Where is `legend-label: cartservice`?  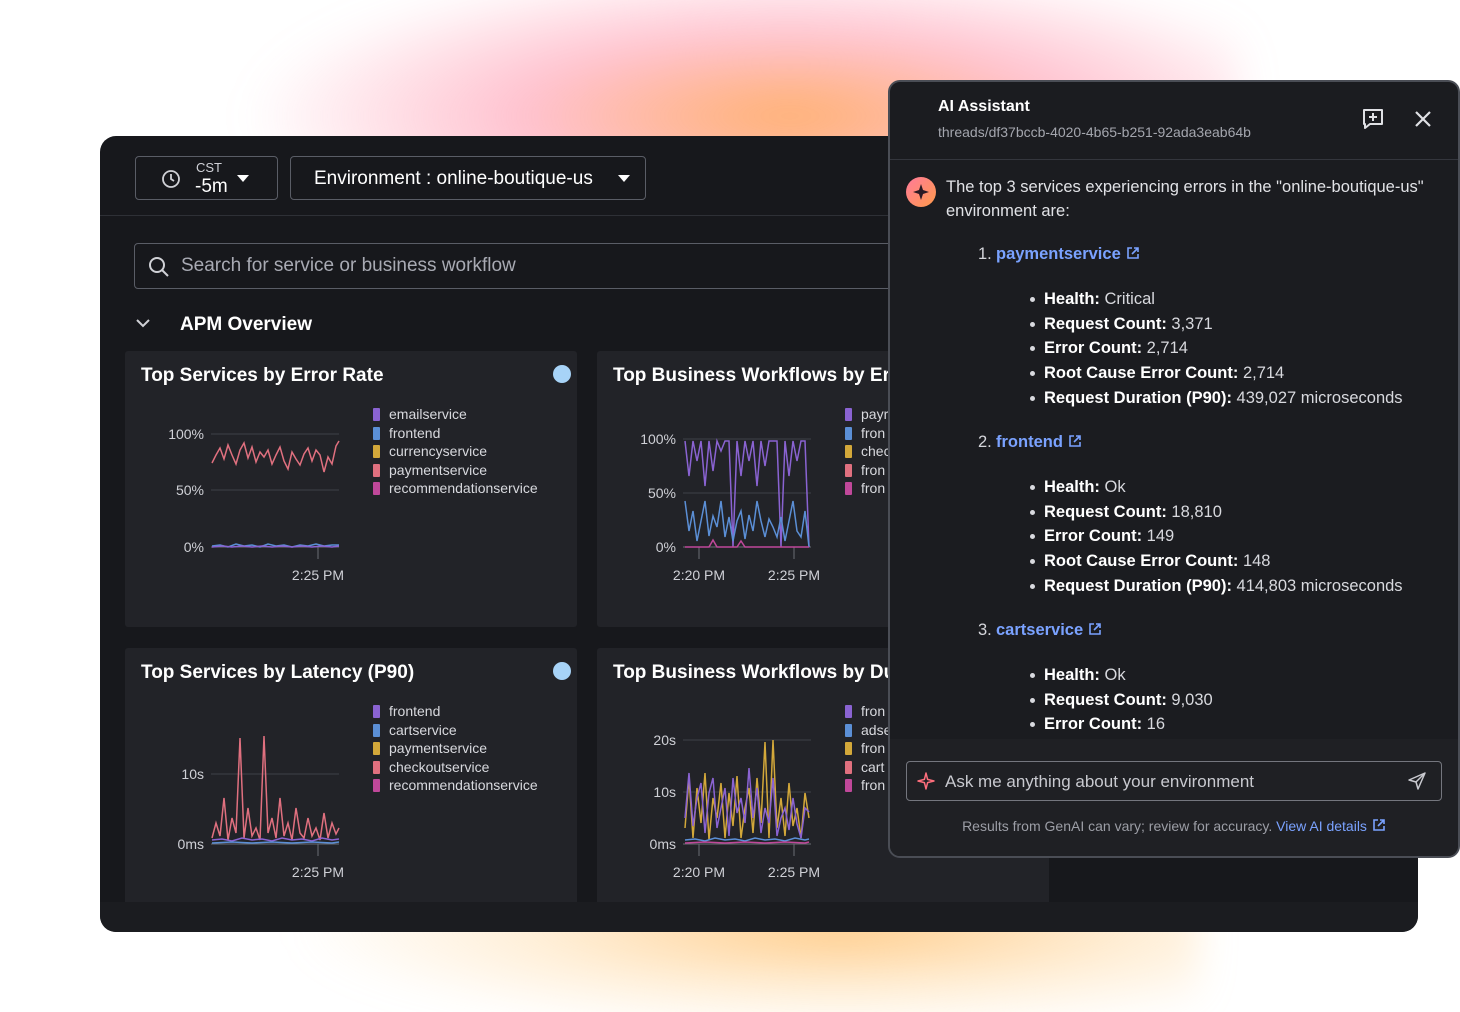
legend-label: cartservice is located at coordinates (423, 729).